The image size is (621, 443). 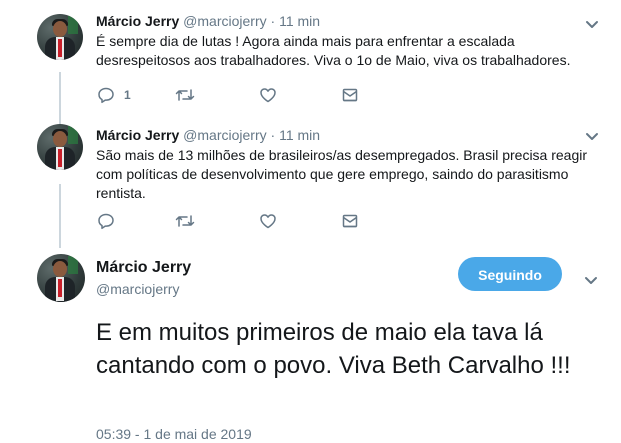 What do you see at coordinates (136, 221) in the screenshot?
I see `reply-button` at bounding box center [136, 221].